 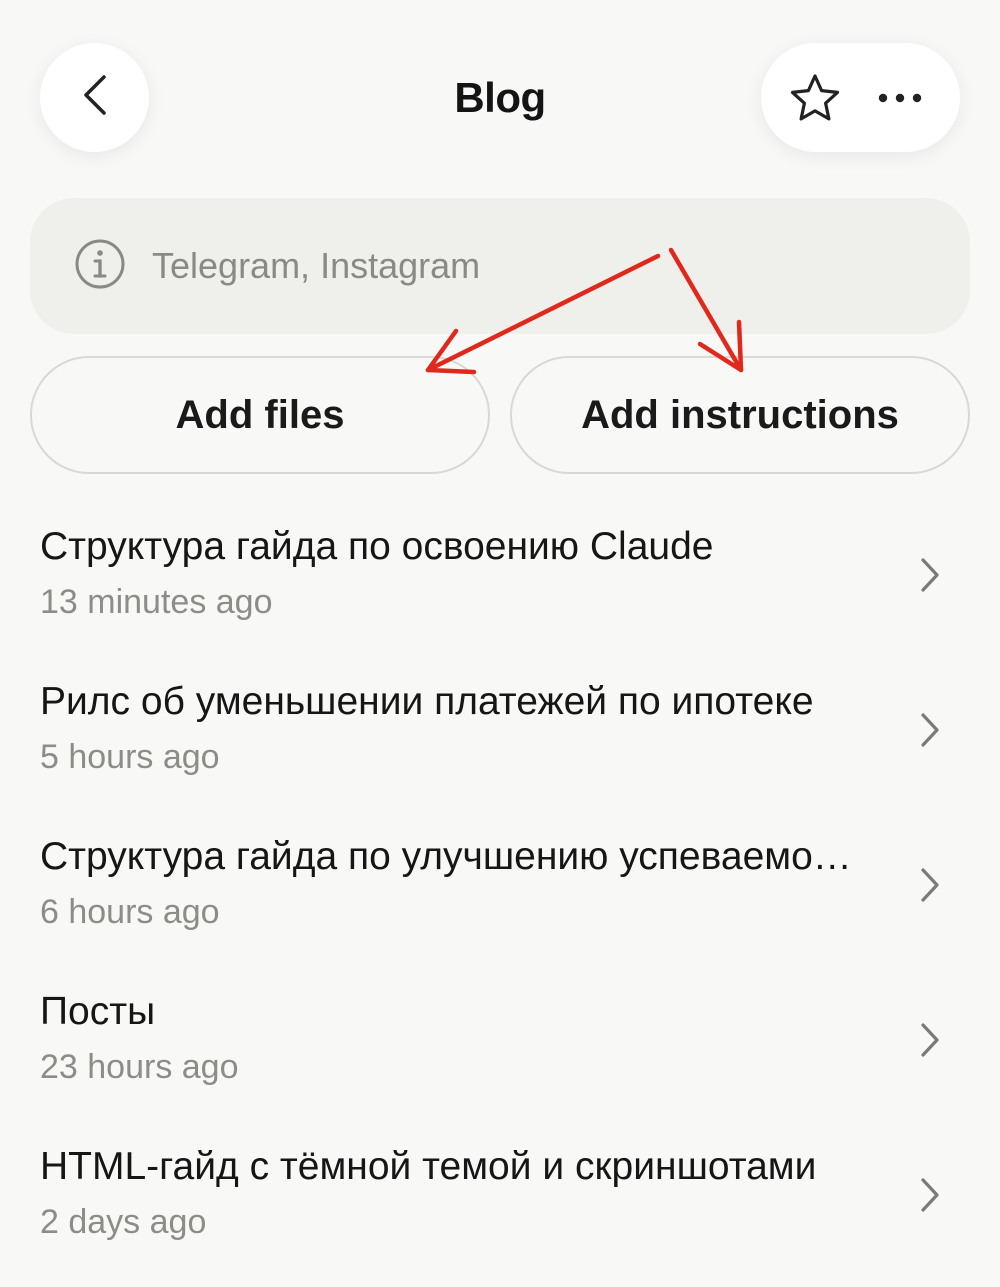 I want to click on chat-title: HTML-гайд с тёмной темой и скриншотами, so click(x=428, y=1166).